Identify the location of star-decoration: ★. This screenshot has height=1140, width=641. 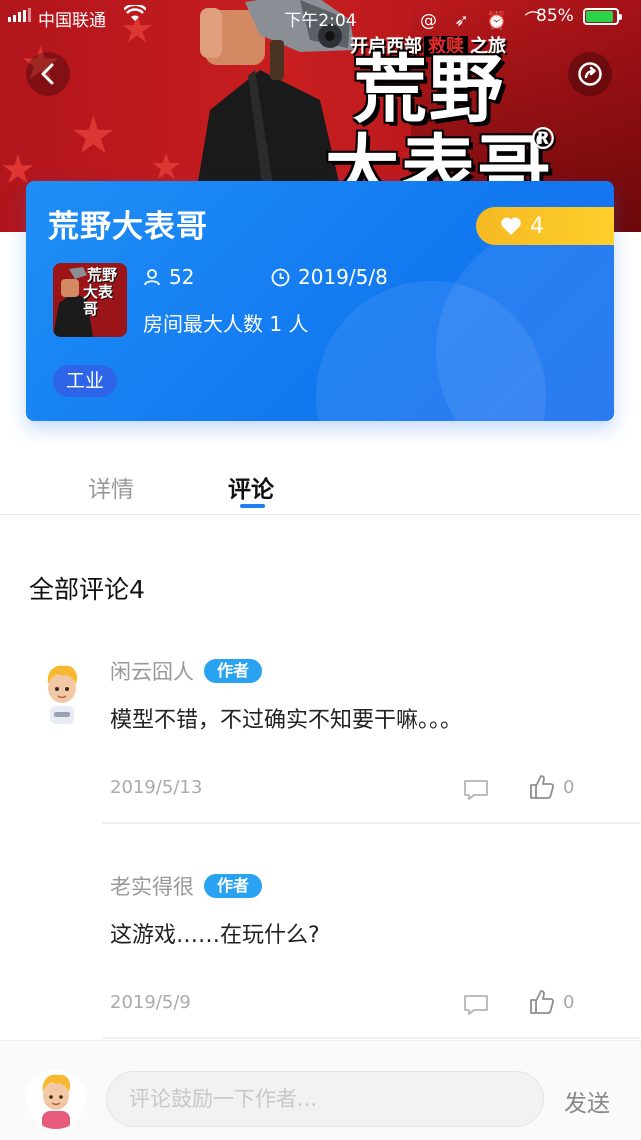
(93, 136).